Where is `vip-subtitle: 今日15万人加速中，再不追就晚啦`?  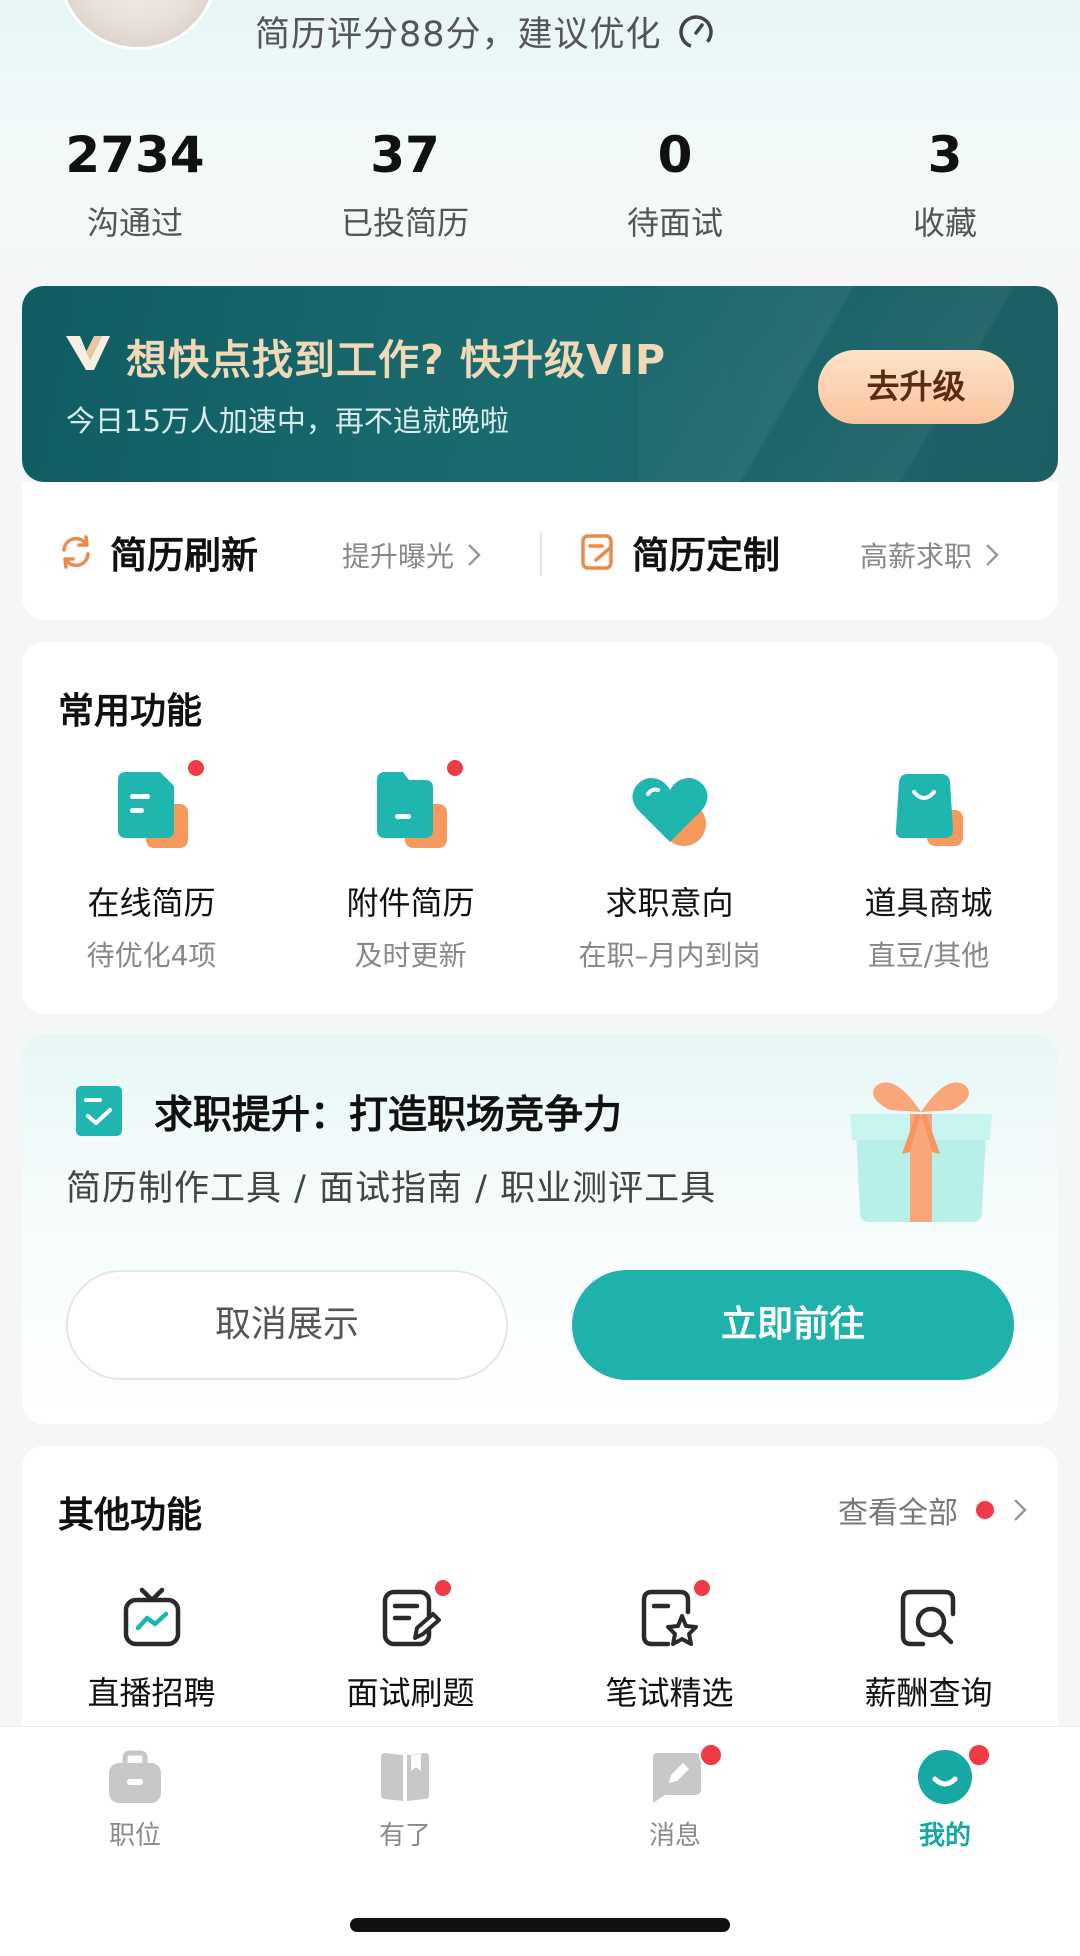 vip-subtitle: 今日15万人加速中，再不追就晚啦 is located at coordinates (287, 421).